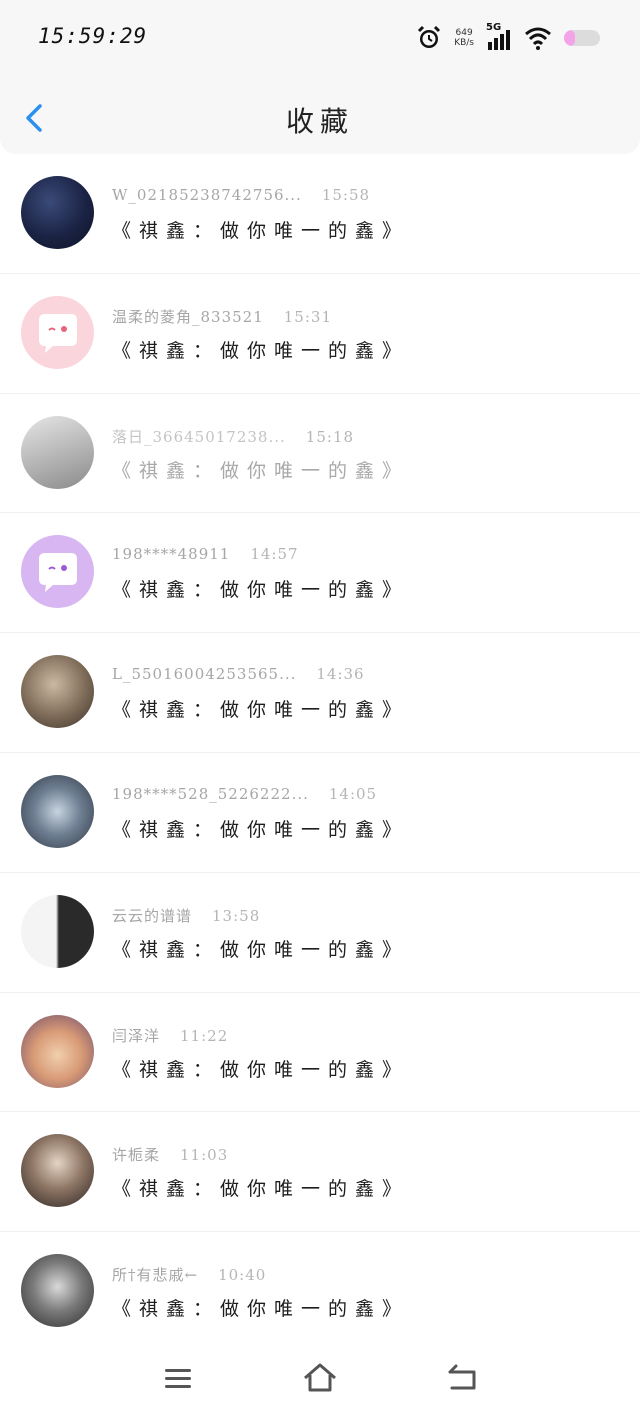 This screenshot has height=1417, width=640. What do you see at coordinates (170, 1035) in the screenshot?
I see `item-meta: 闫泽洋 11:22` at bounding box center [170, 1035].